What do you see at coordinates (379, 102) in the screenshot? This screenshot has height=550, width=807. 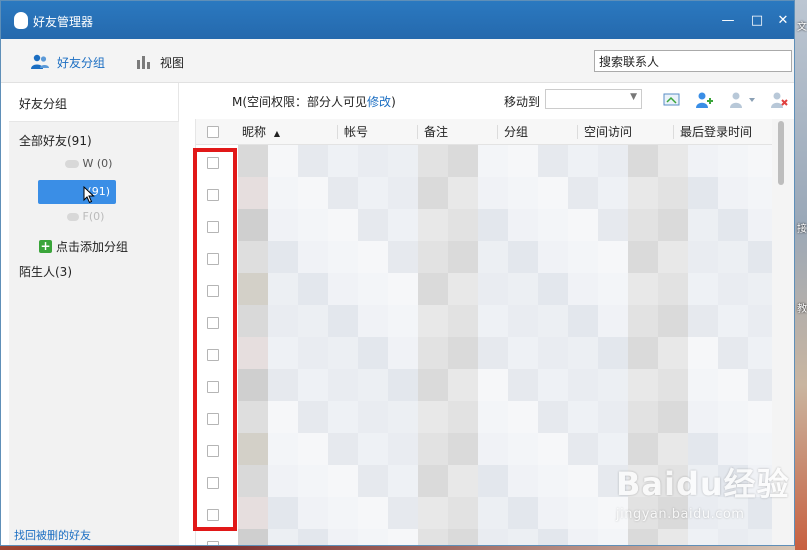 I see `permission-modify-link: 修改` at bounding box center [379, 102].